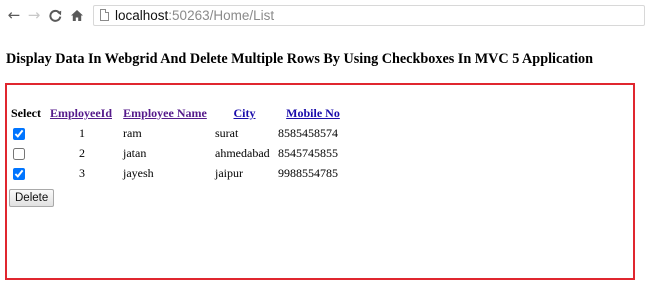 Image resolution: width=650 pixels, height=288 pixels. I want to click on url-text: localhost:50263/Home/List, so click(194, 15).